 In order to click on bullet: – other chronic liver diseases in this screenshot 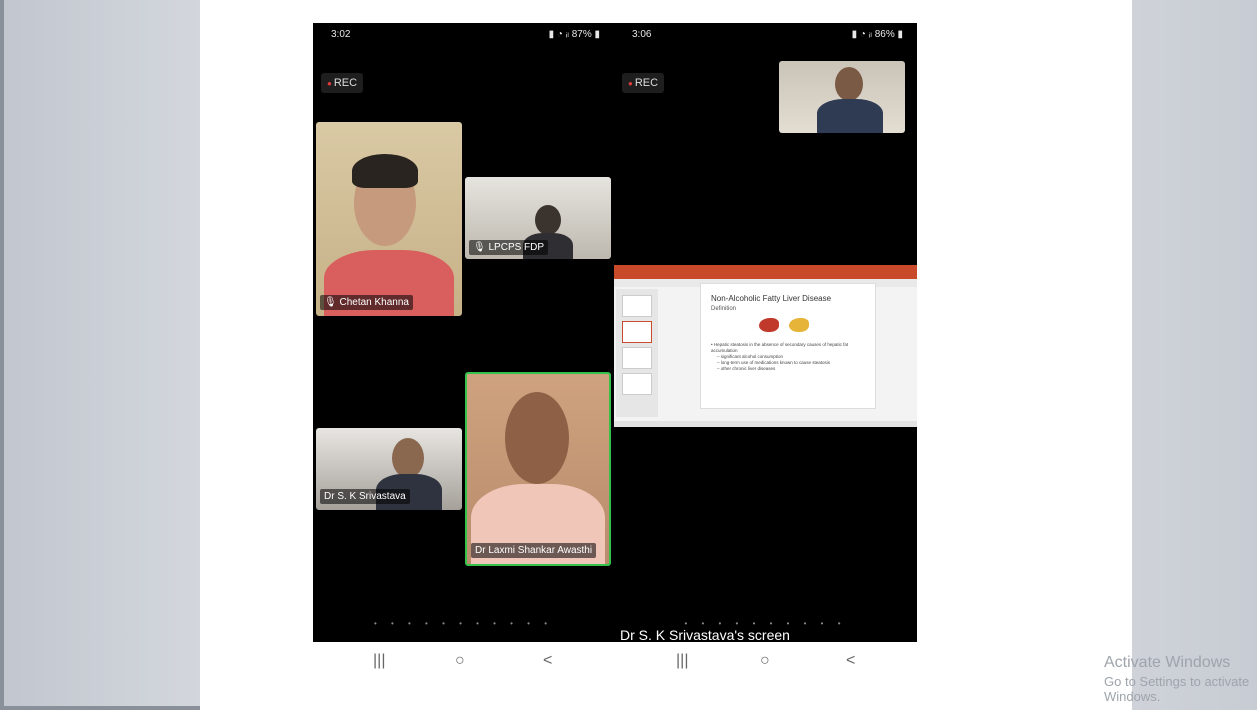, I will do `click(746, 368)`.